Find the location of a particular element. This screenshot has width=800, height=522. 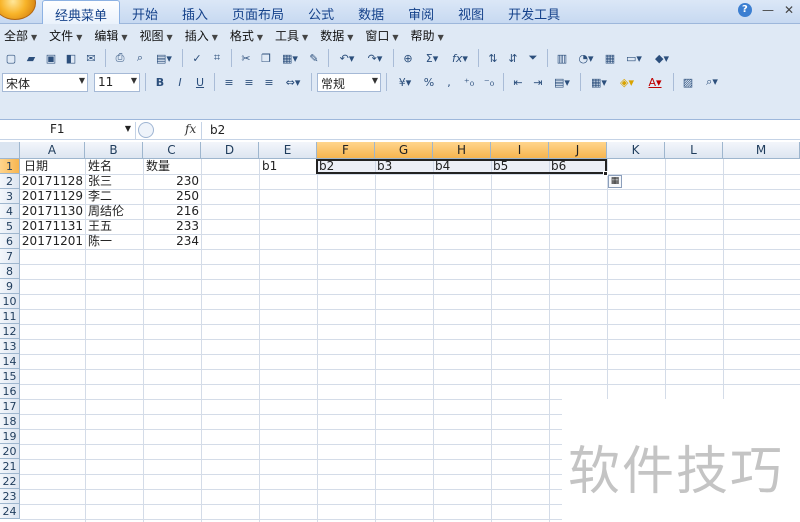

decrease-indent-icon: ⇤ is located at coordinates (518, 82).